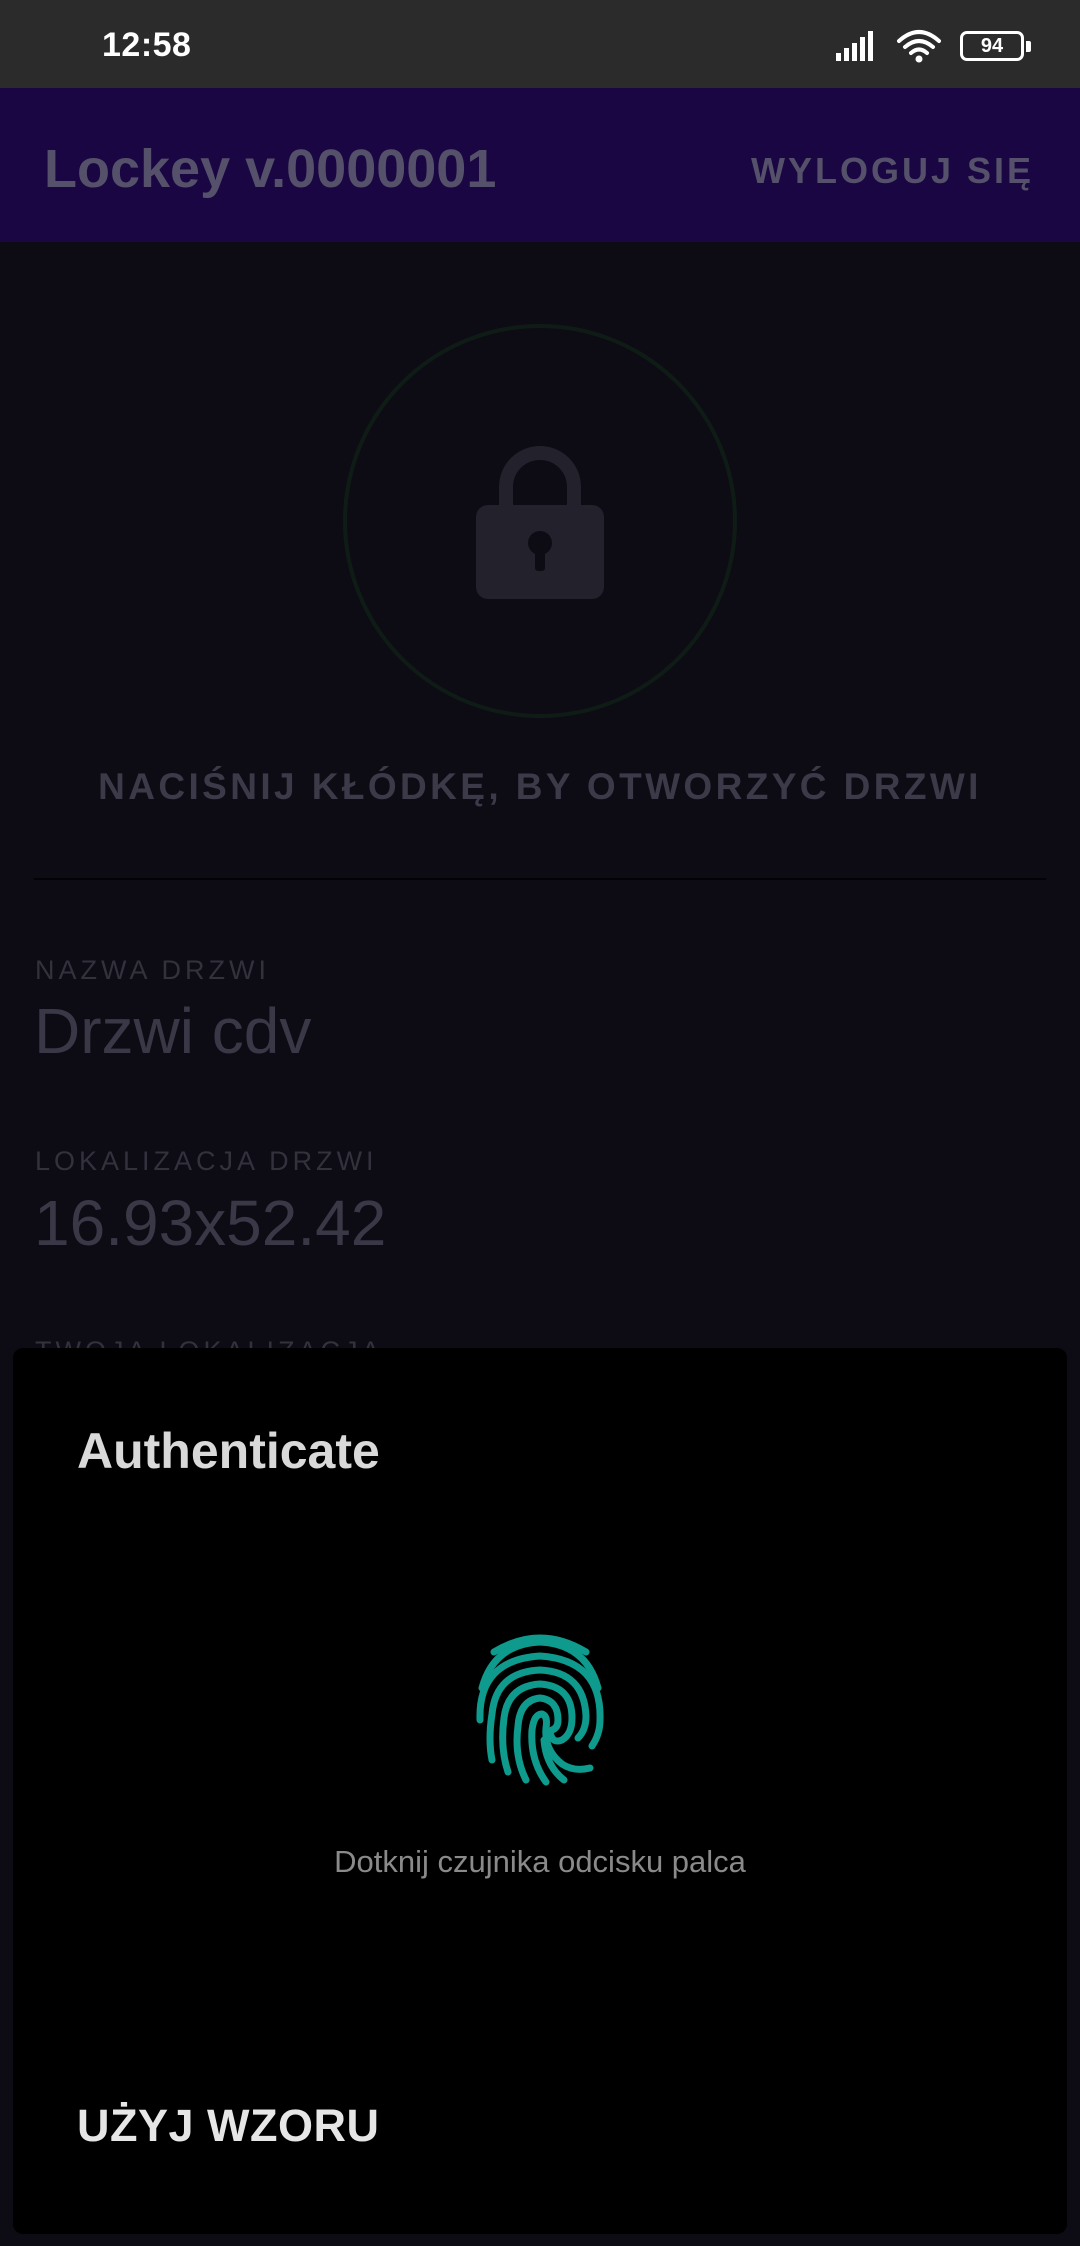  What do you see at coordinates (152, 970) in the screenshot?
I see `door-name-label: NAZWA DRZWI` at bounding box center [152, 970].